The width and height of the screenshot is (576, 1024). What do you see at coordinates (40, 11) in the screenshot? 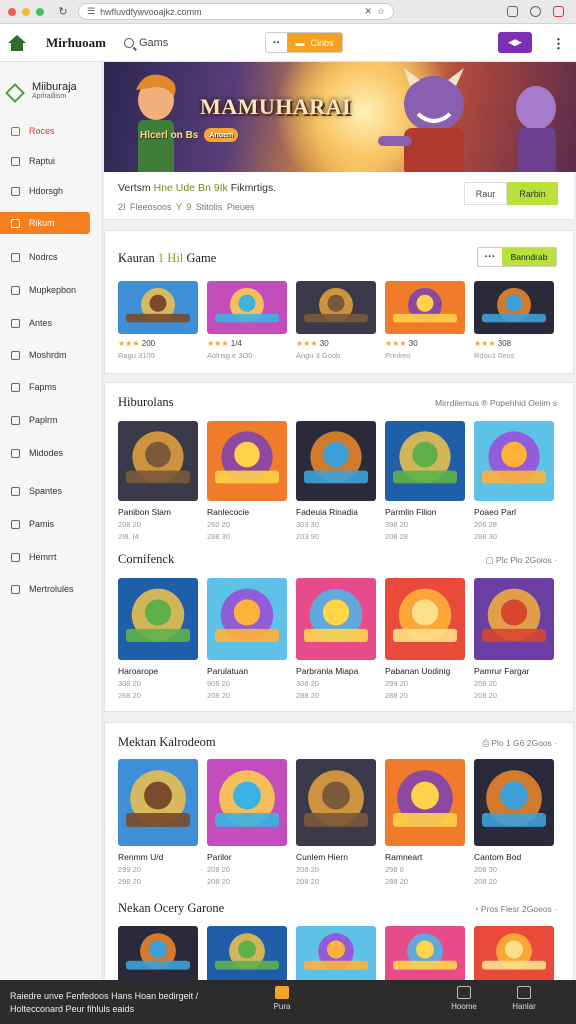
I see `maximize-window-dot` at bounding box center [40, 11].